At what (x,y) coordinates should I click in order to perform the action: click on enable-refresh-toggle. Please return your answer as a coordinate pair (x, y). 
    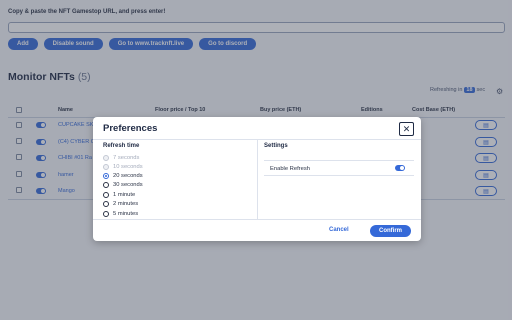
    Looking at the image, I should click on (400, 168).